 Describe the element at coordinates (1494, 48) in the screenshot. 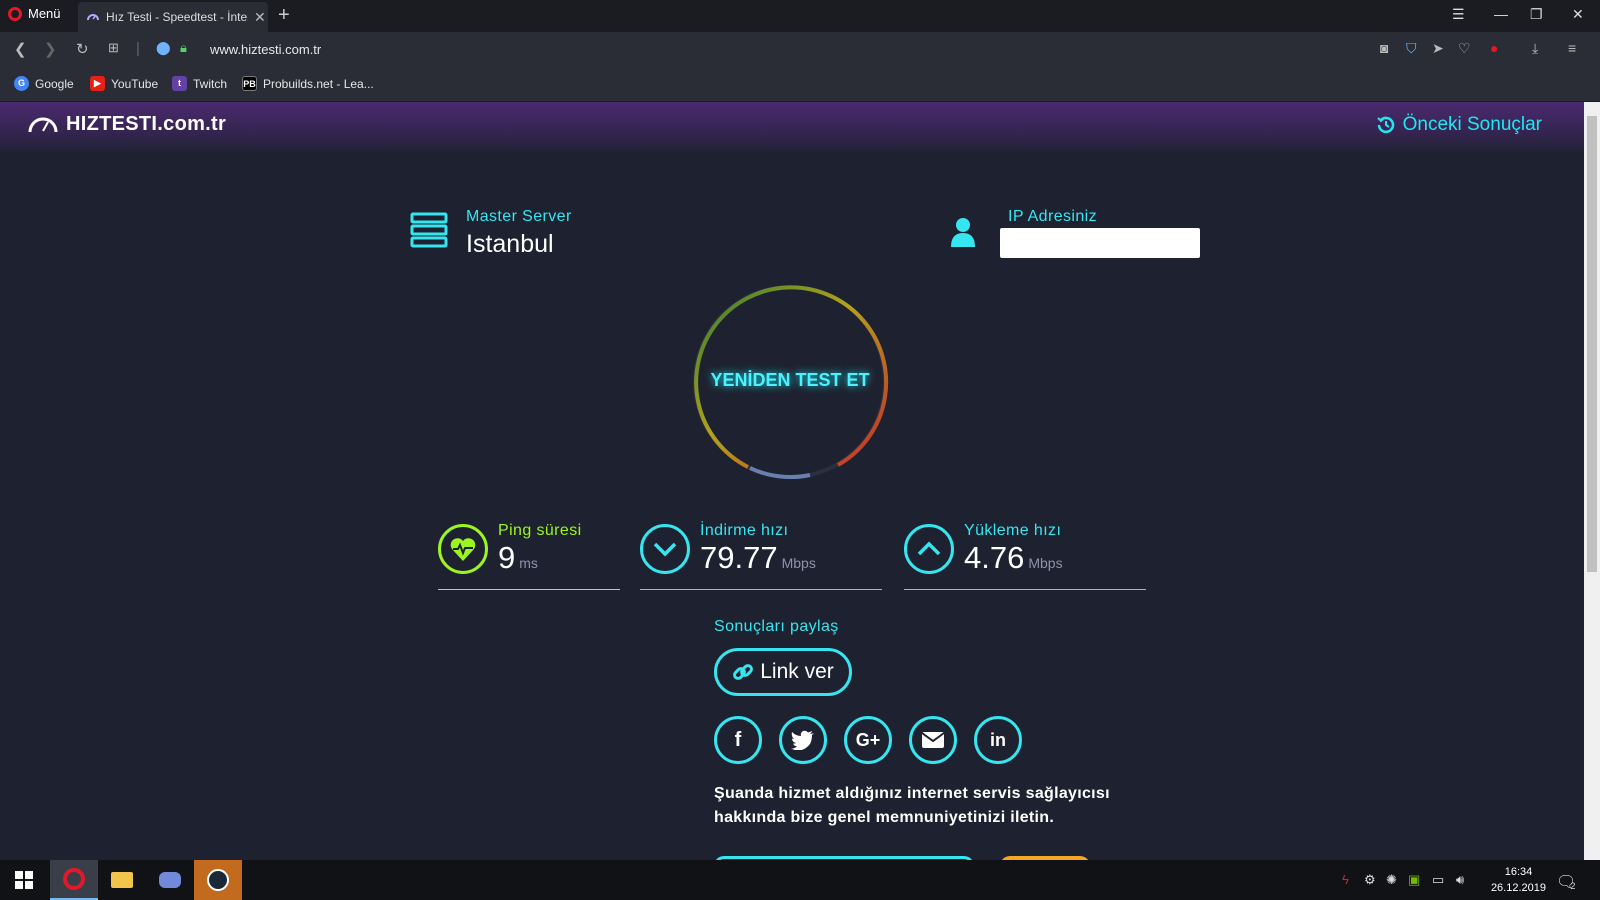

I see `extension-icon: ●` at that location.